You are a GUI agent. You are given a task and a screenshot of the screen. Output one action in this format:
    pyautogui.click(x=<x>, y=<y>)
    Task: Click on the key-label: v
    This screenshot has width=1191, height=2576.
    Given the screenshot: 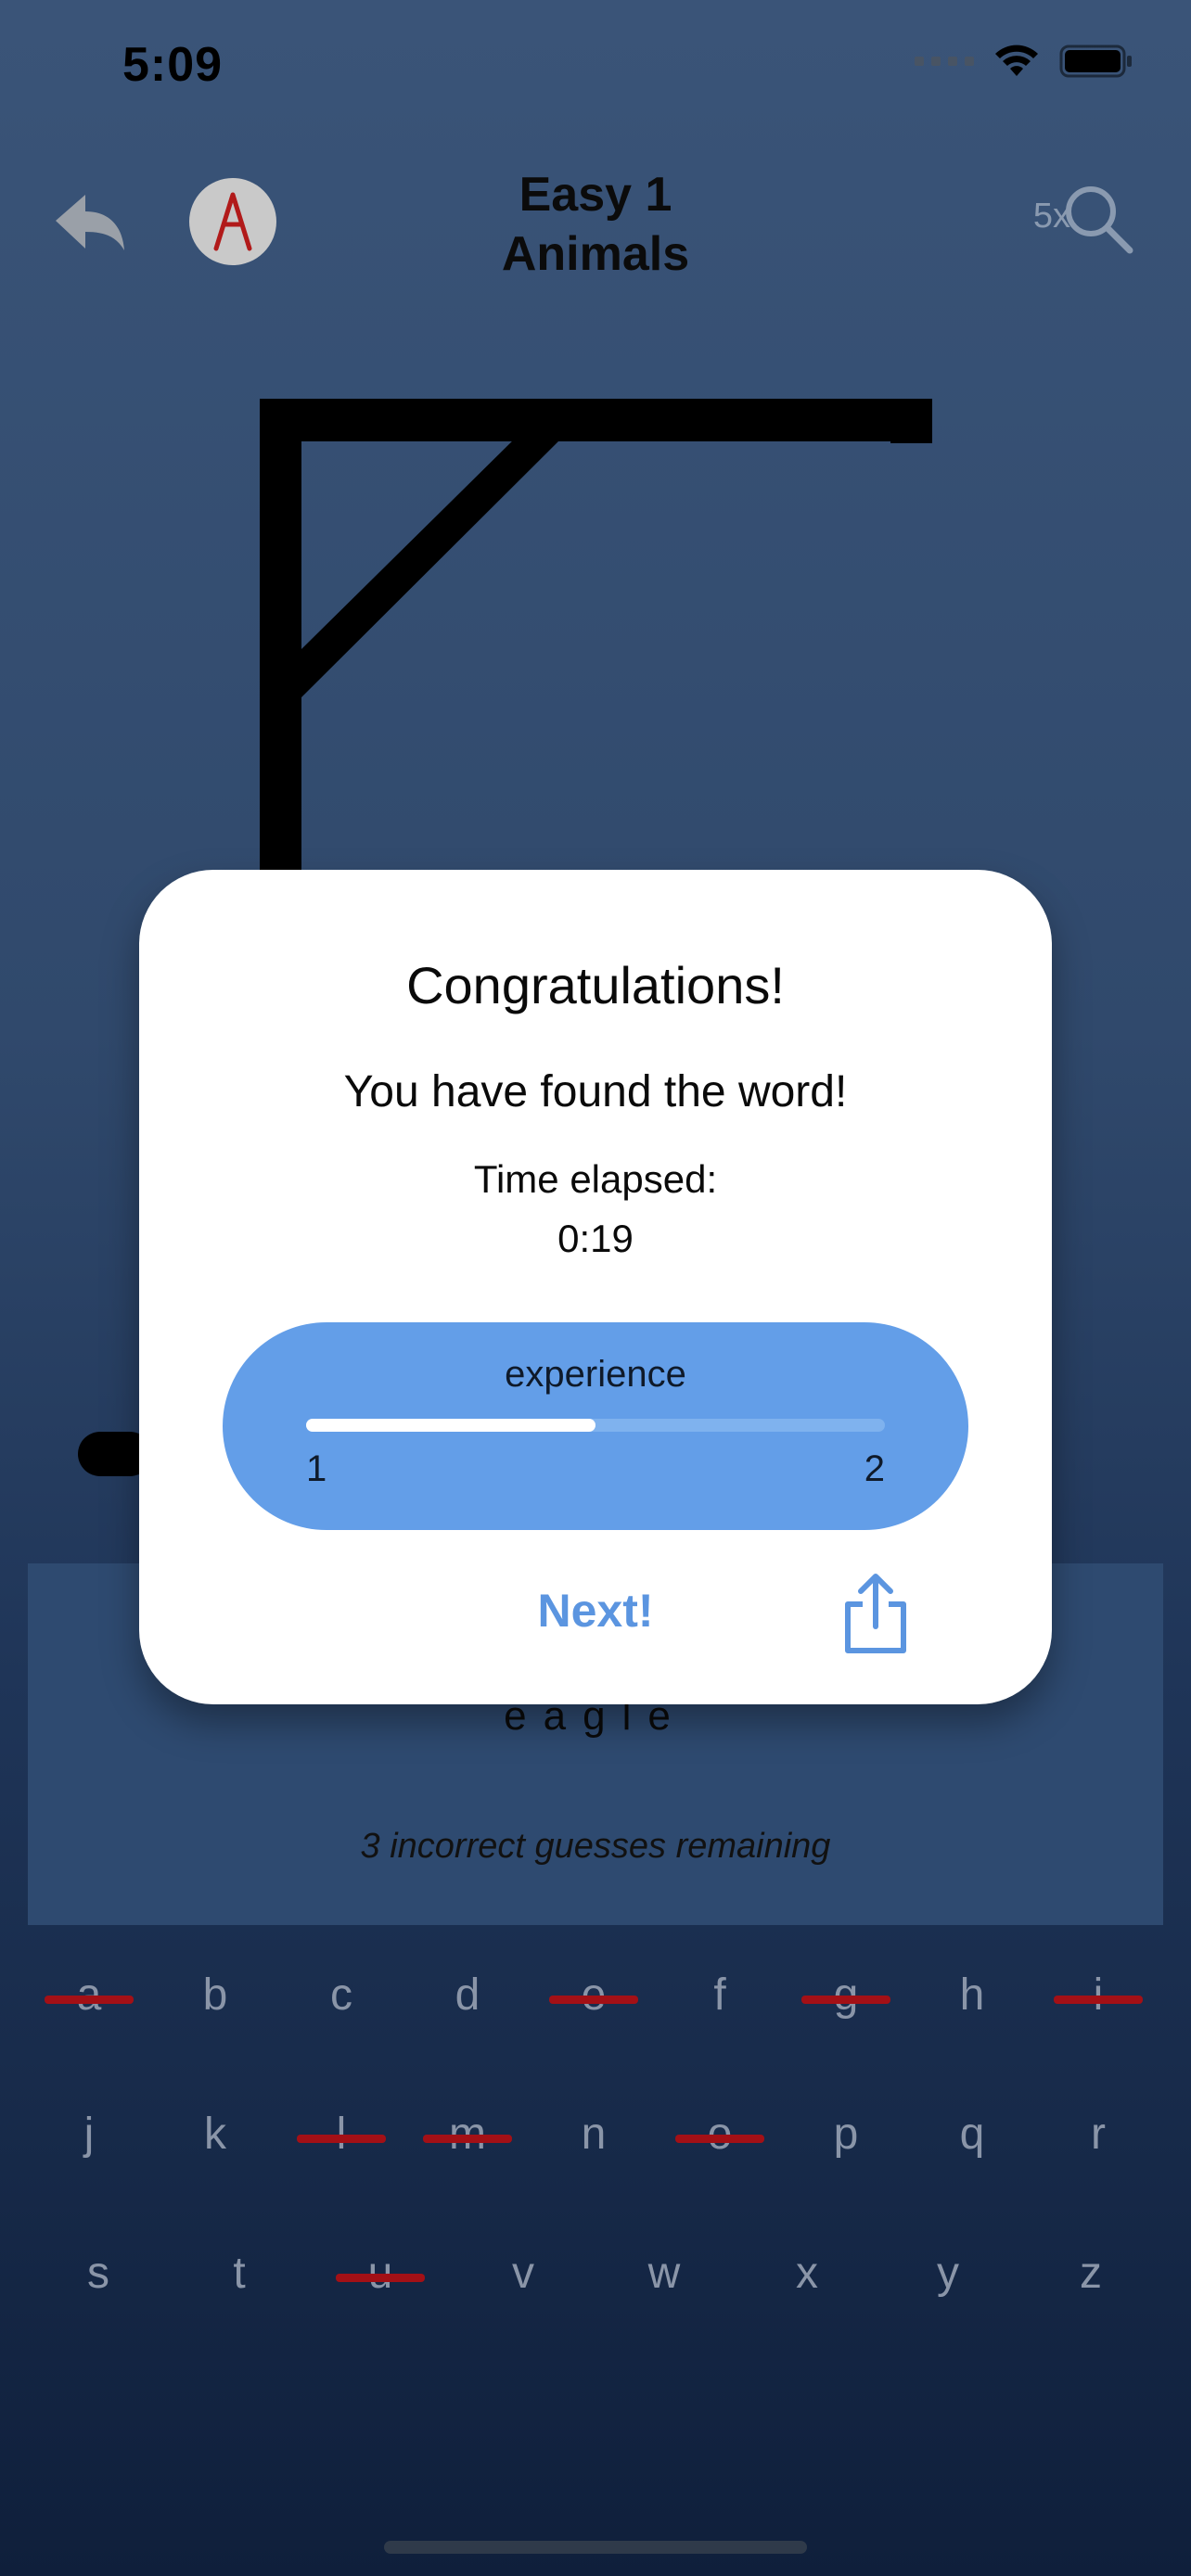 What is the action you would take?
    pyautogui.click(x=523, y=2273)
    